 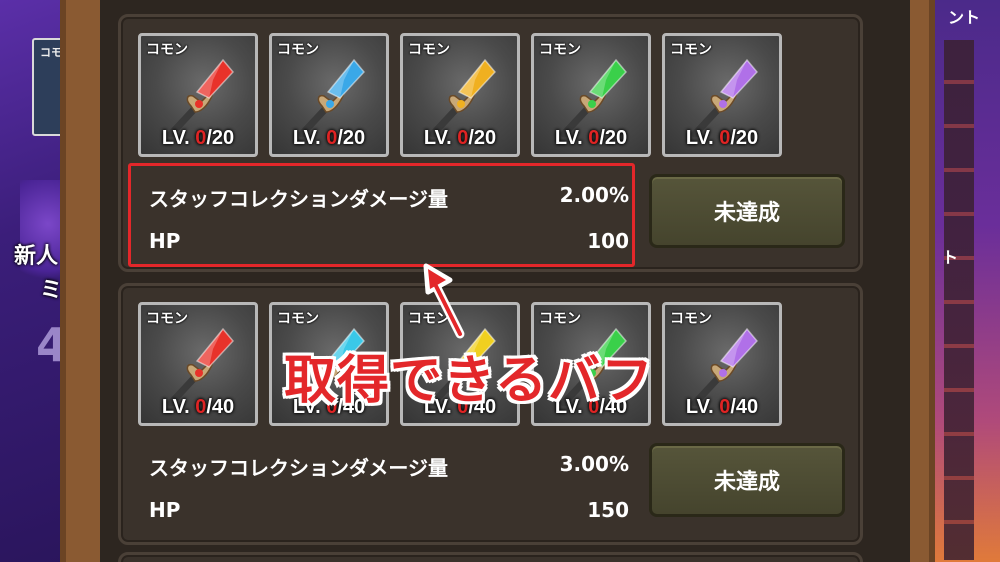 What do you see at coordinates (964, 17) in the screenshot?
I see `right-background-text-1: ント` at bounding box center [964, 17].